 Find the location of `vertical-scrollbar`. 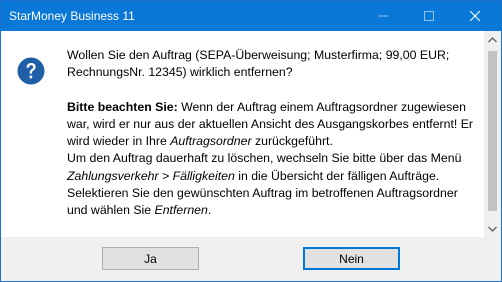

vertical-scrollbar is located at coordinates (492, 134).